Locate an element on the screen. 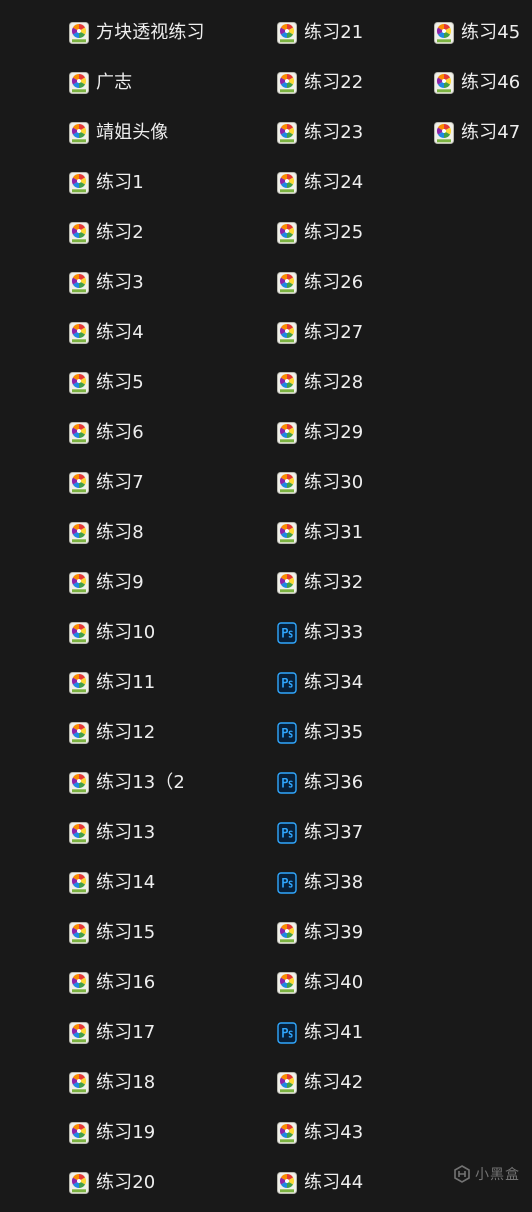 The image size is (532, 1212). file-item: 练习2 is located at coordinates (137, 233).